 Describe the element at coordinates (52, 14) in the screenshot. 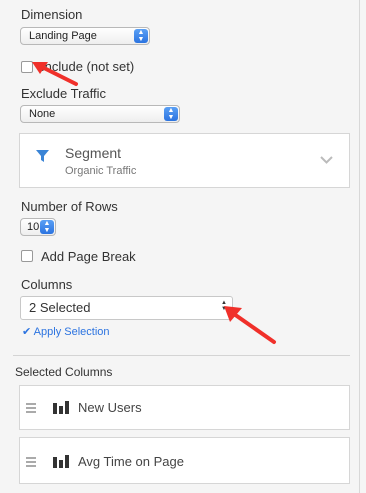

I see `dimension-label: Dimension` at that location.